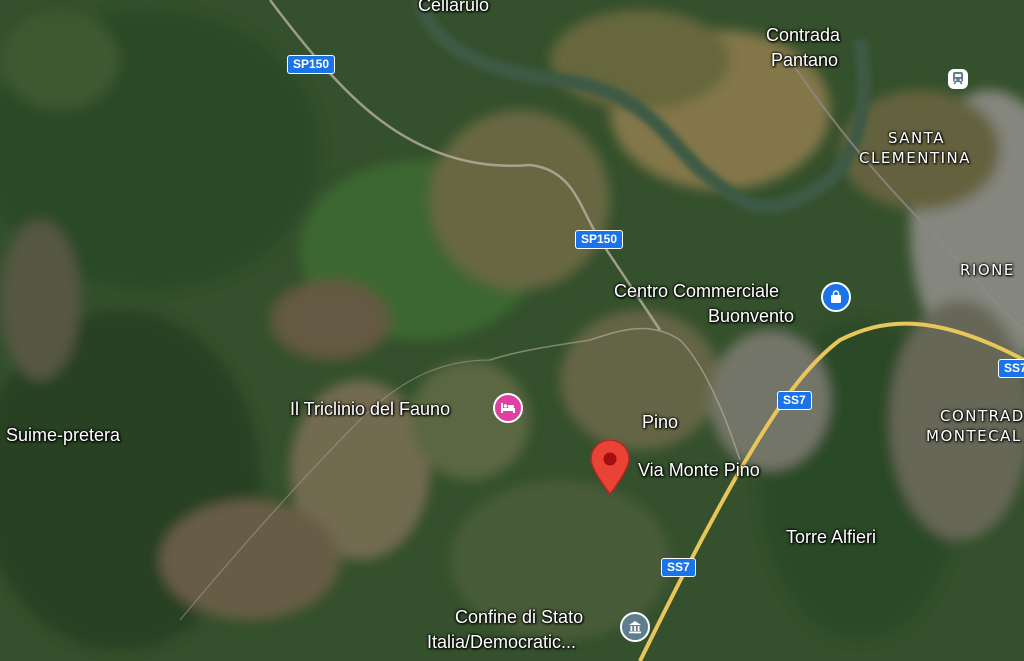 The image size is (1024, 661). Describe the element at coordinates (751, 316) in the screenshot. I see `poi-label-shopping-line2: Buonvento` at that location.